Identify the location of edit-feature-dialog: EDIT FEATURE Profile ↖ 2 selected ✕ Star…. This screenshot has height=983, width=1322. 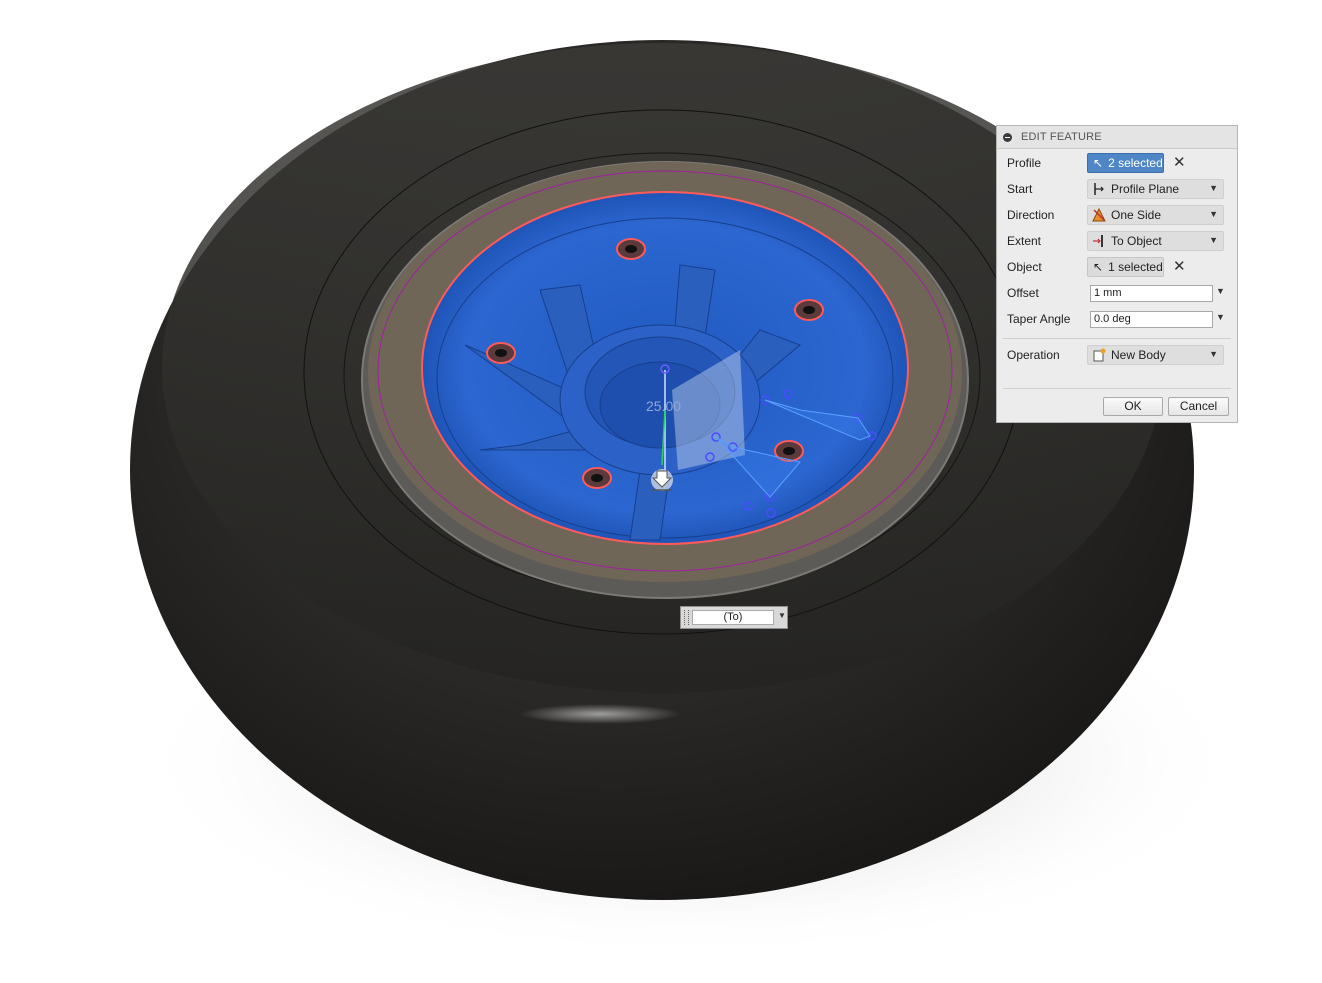
(1117, 274).